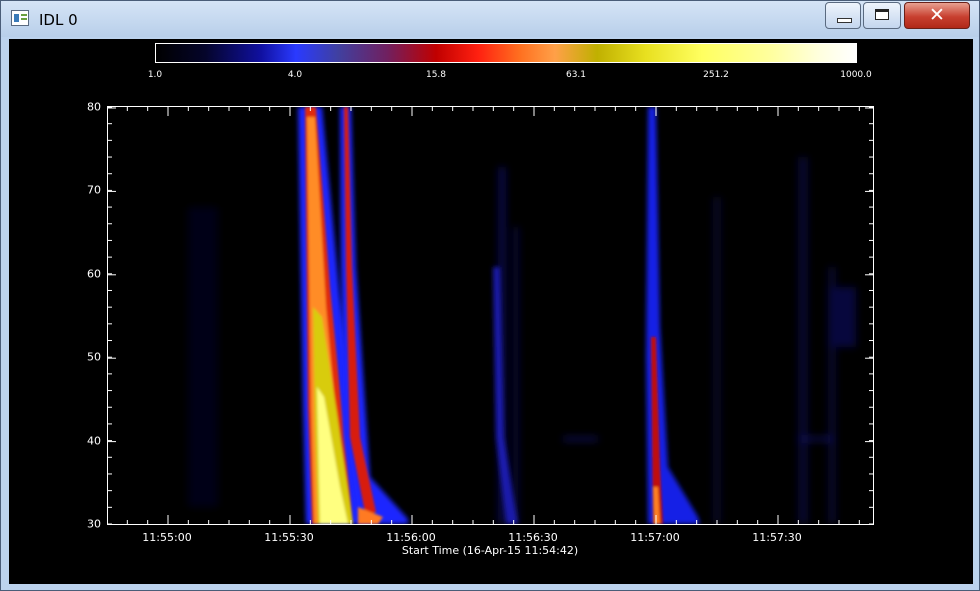  I want to click on y-tick-label: 40, so click(94, 441).